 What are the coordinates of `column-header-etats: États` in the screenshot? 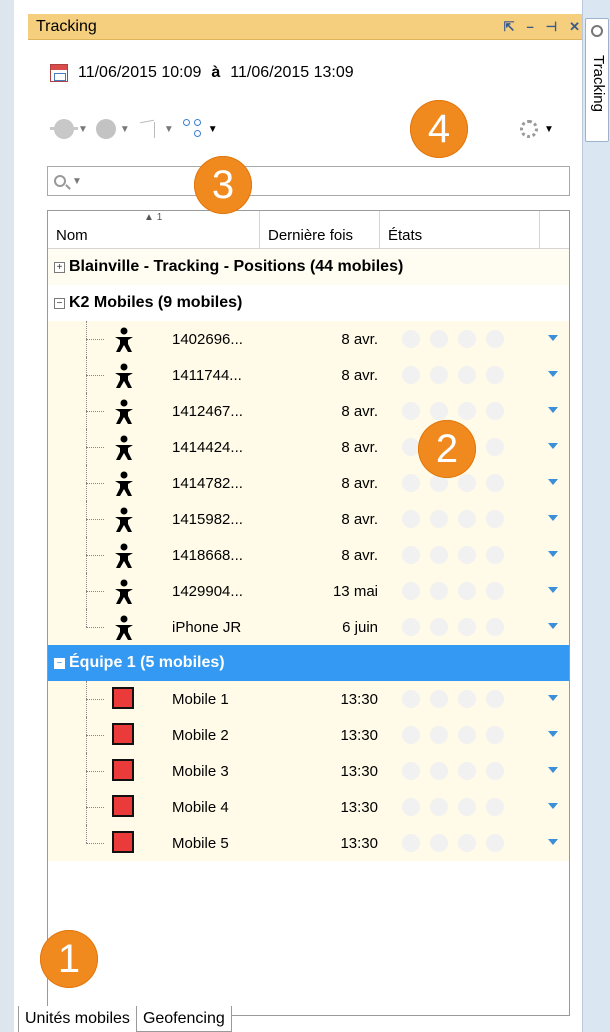 It's located at (460, 229).